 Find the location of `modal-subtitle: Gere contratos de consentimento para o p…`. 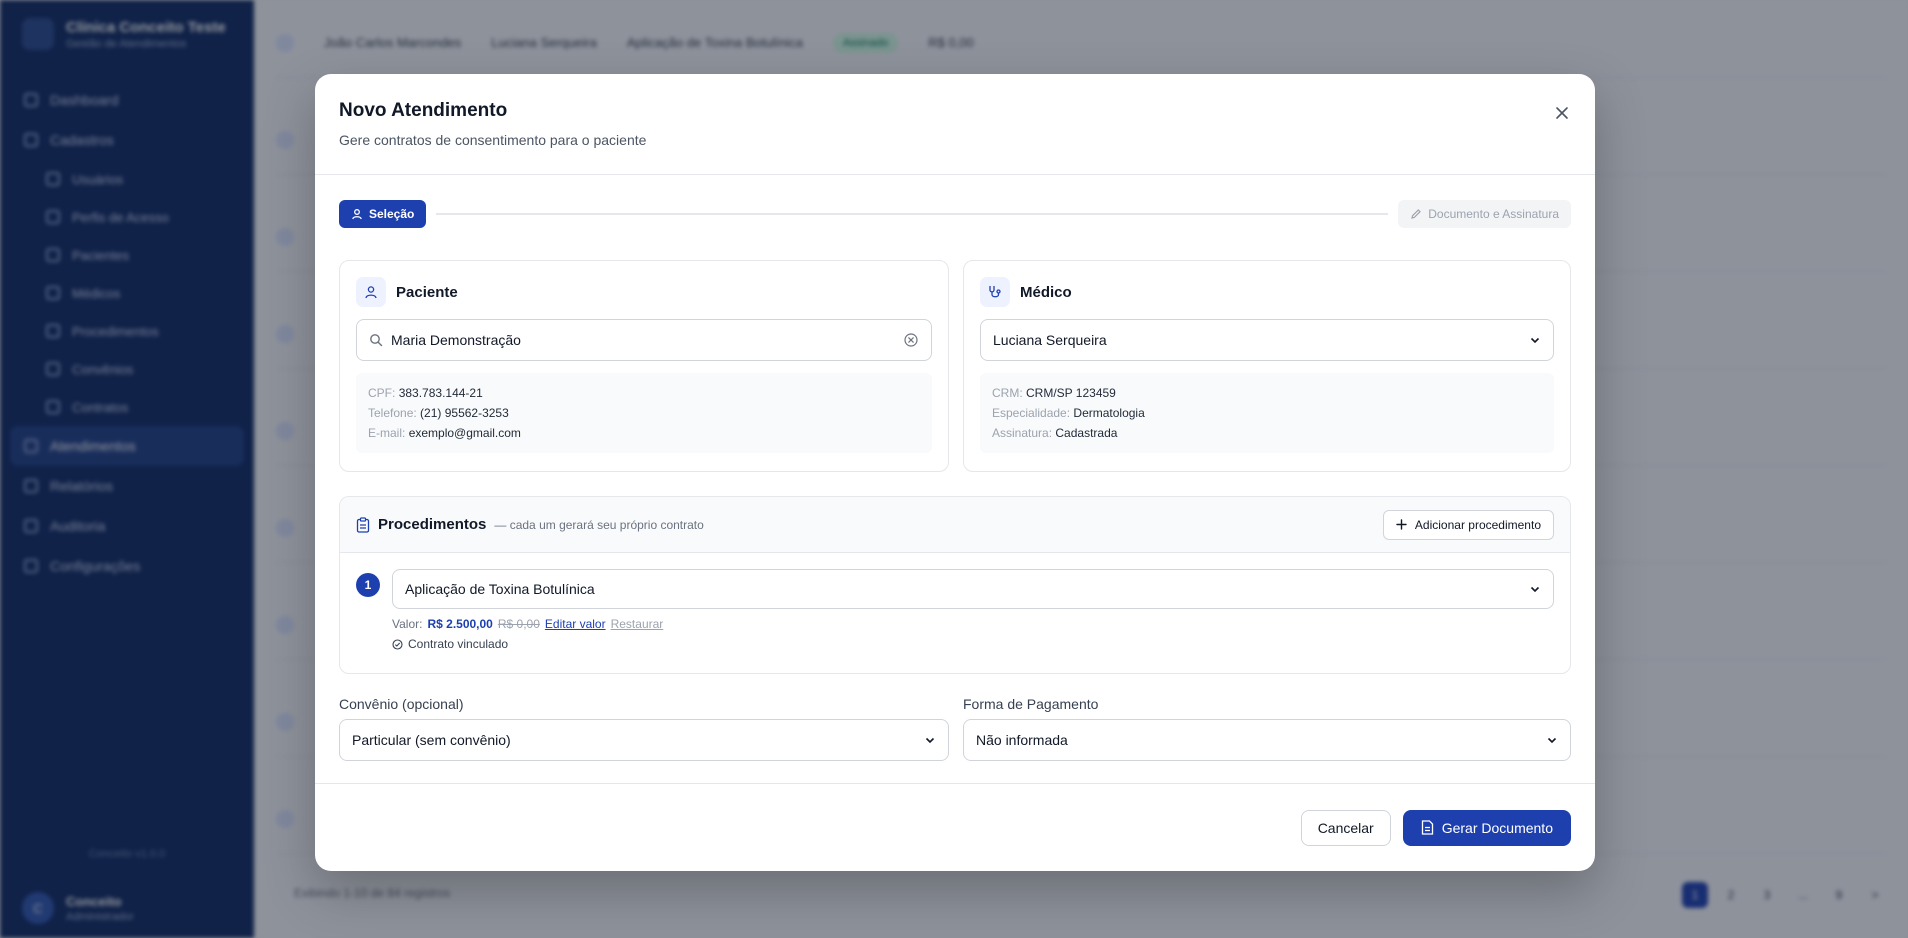

modal-subtitle: Gere contratos de consentimento para o p… is located at coordinates (493, 140).